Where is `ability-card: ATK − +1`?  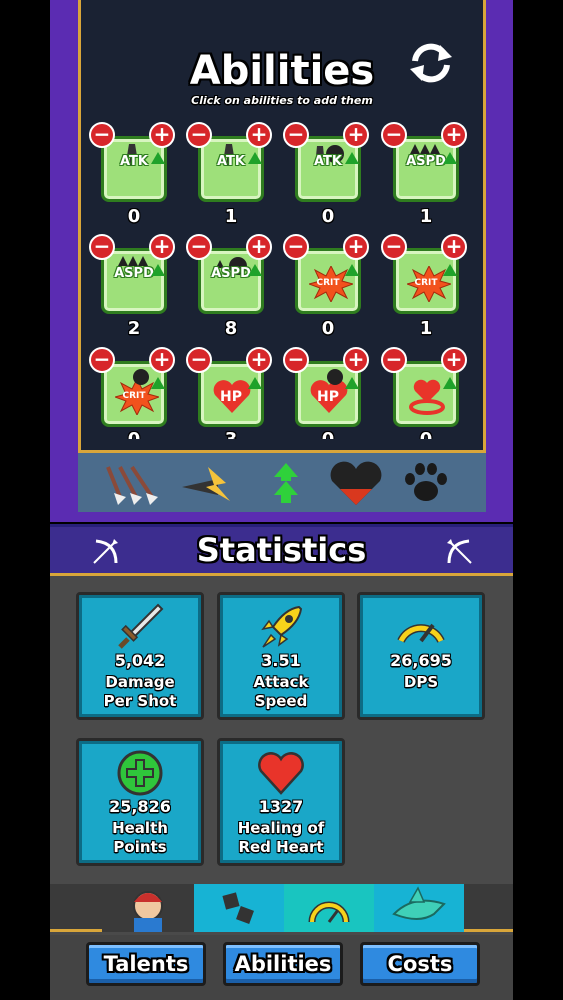
ability-card: ATK − +1 is located at coordinates (229, 174).